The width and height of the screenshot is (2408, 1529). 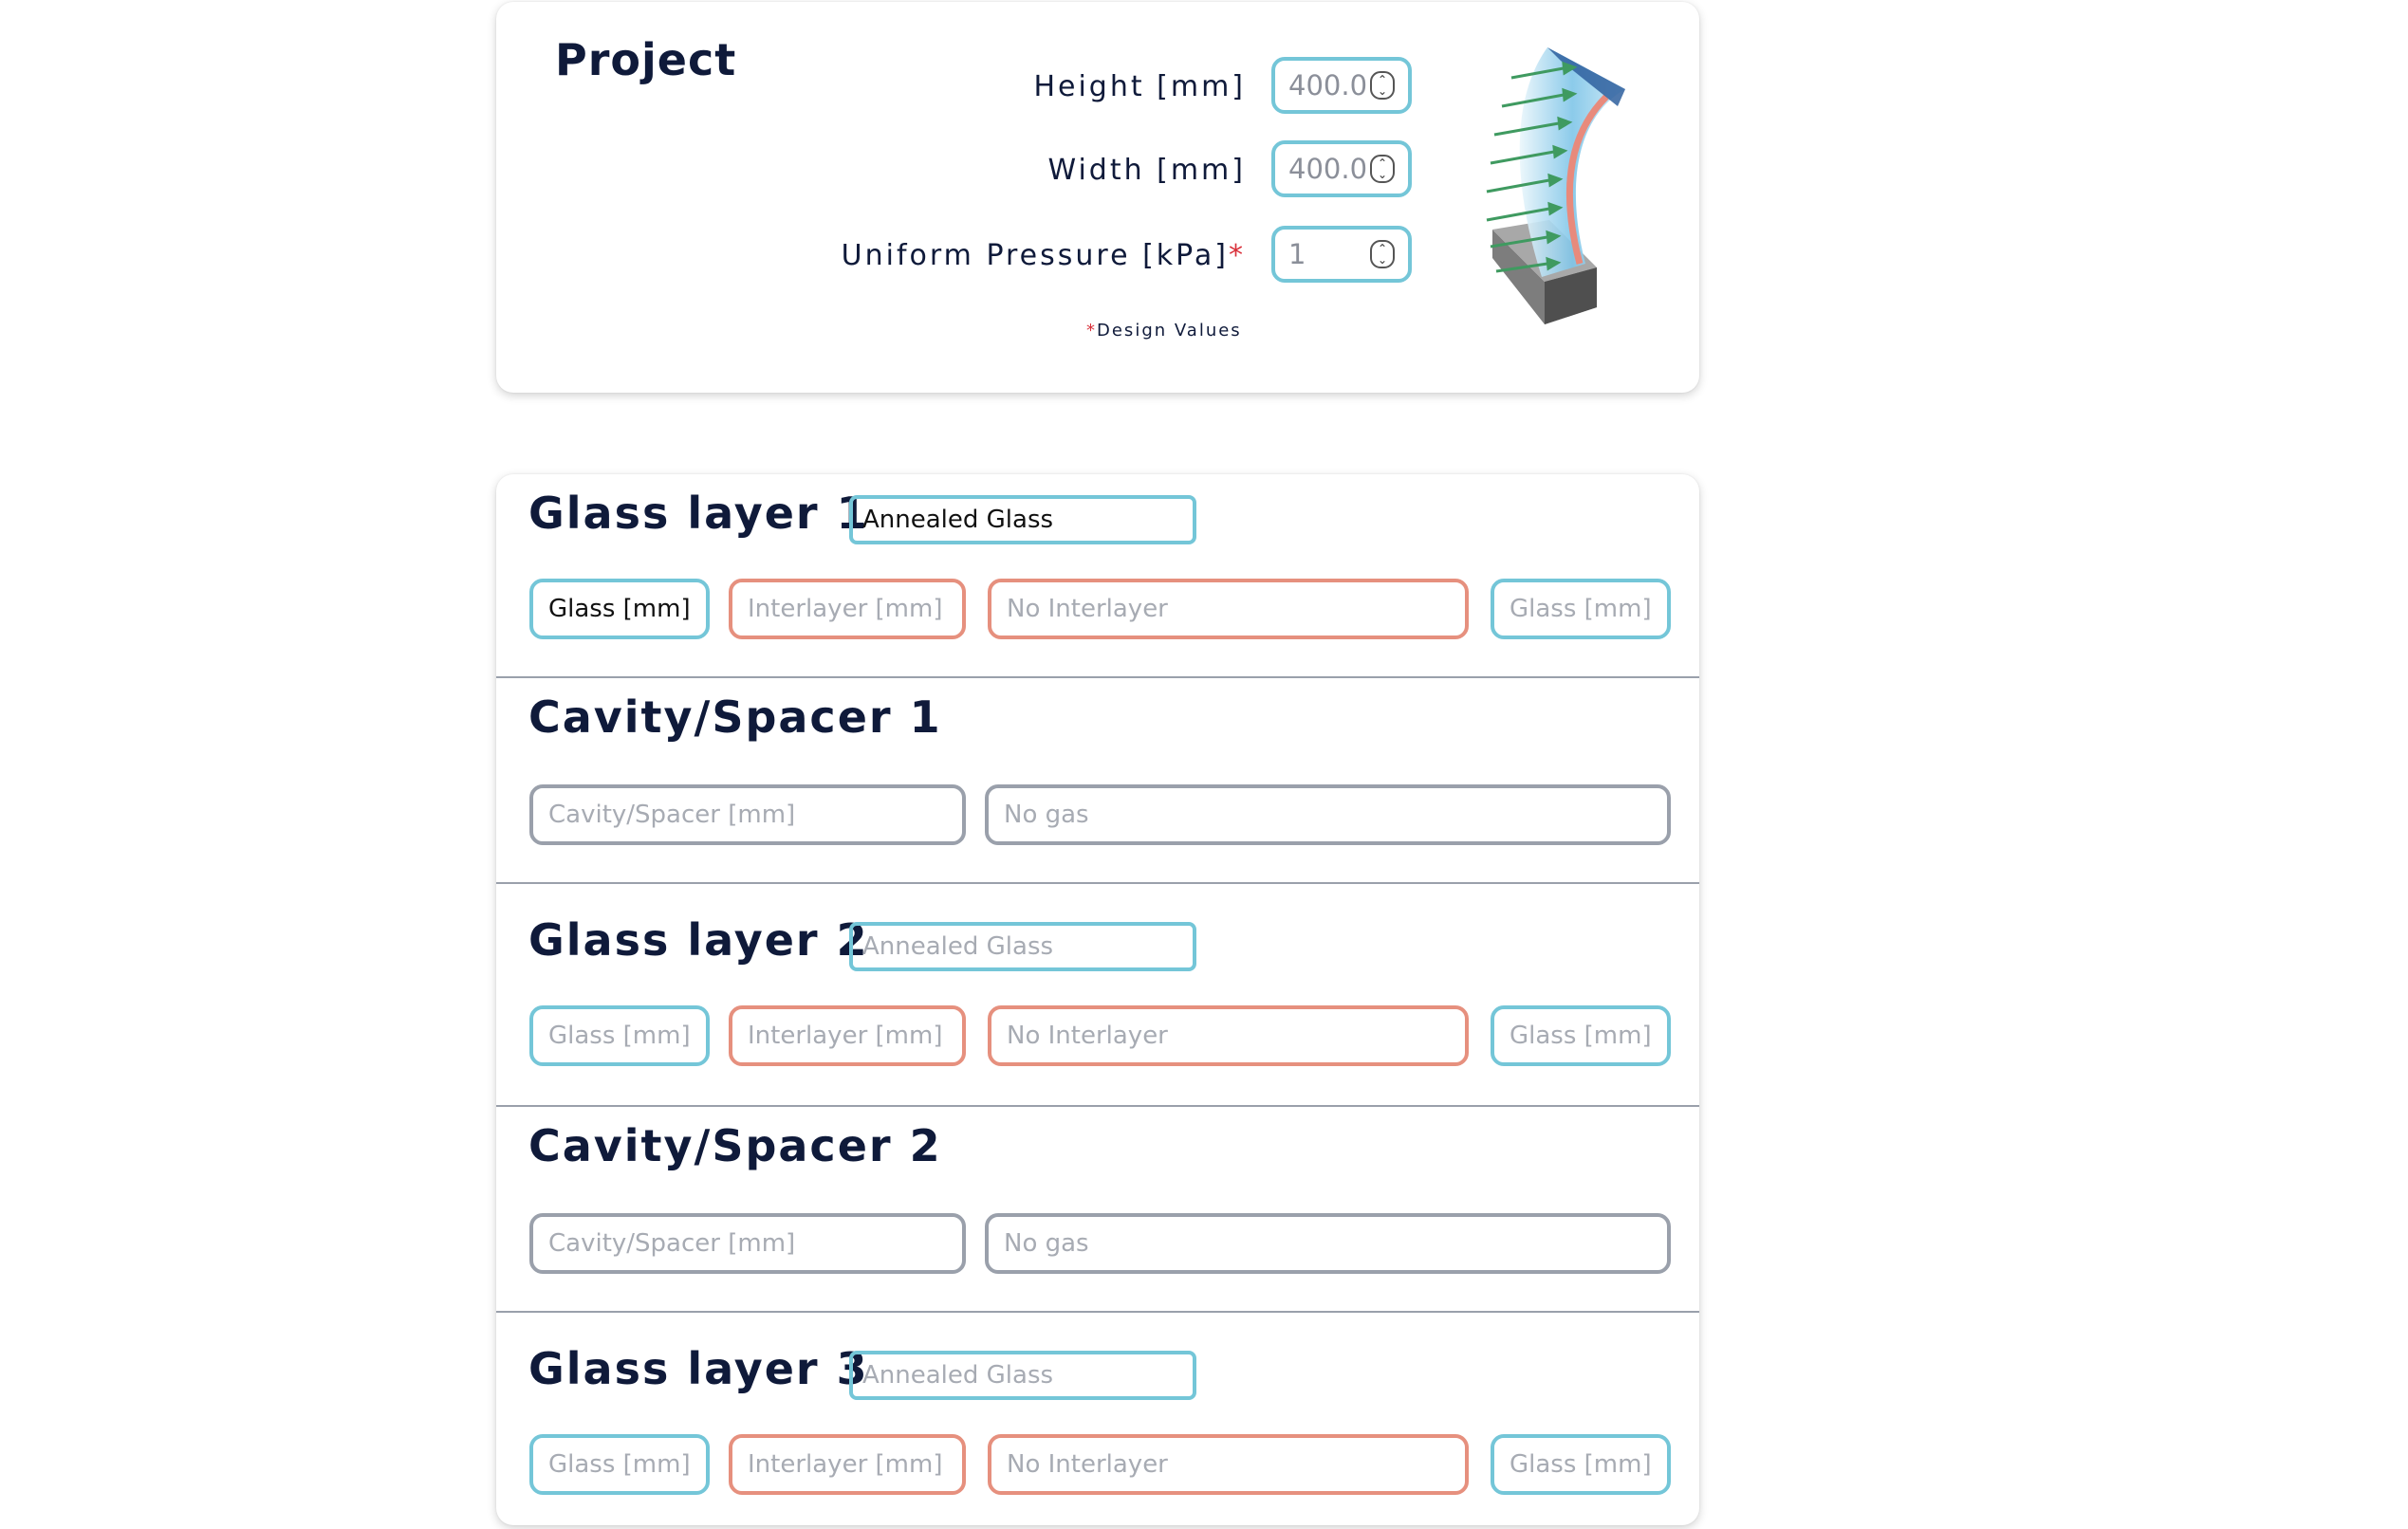 I want to click on bent-glass-pressure-illustration, so click(x=1555, y=185).